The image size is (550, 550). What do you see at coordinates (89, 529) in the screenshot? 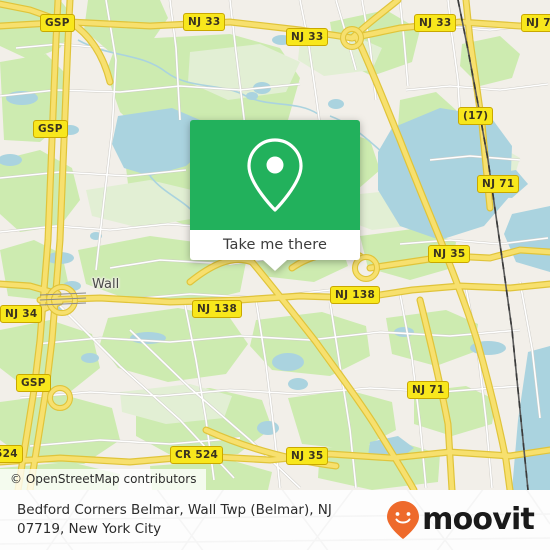
I see `location-title-line-2: 07719, New York City` at bounding box center [89, 529].